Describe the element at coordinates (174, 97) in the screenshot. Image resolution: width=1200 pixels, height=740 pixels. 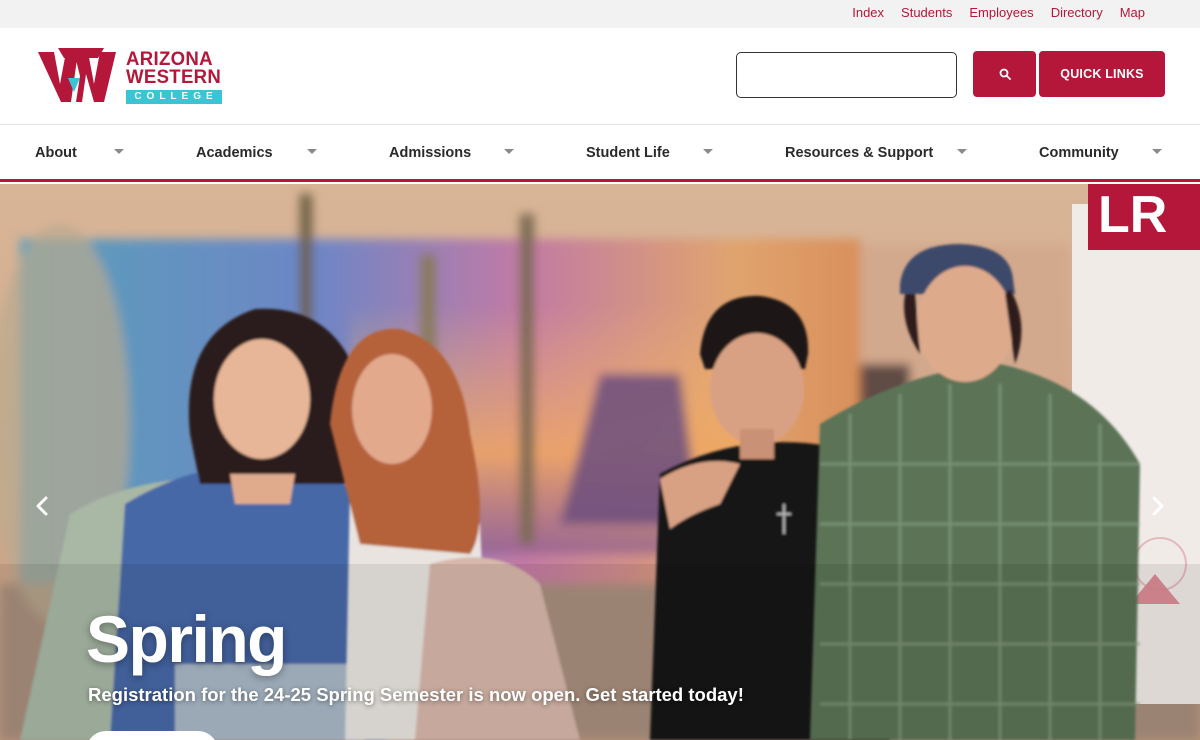
I see `logo-line-college: COLLEGE` at that location.